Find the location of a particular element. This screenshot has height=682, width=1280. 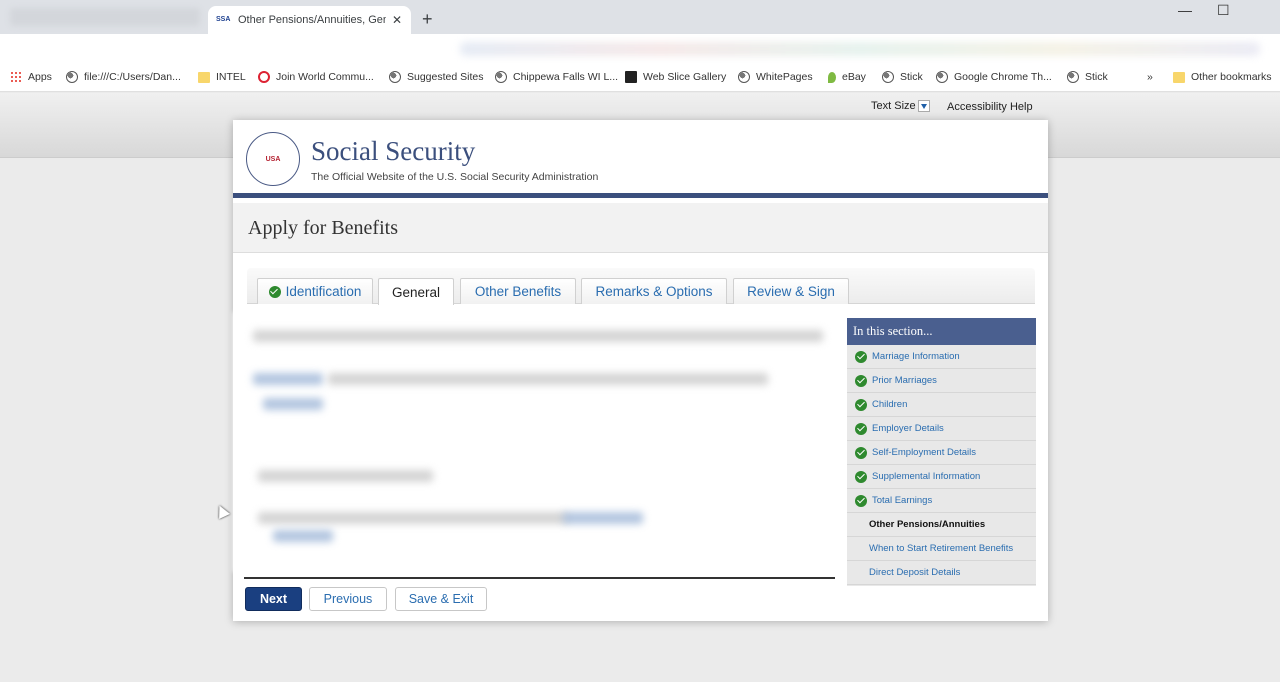

tab-review-sign: Review & Sign is located at coordinates (791, 291).